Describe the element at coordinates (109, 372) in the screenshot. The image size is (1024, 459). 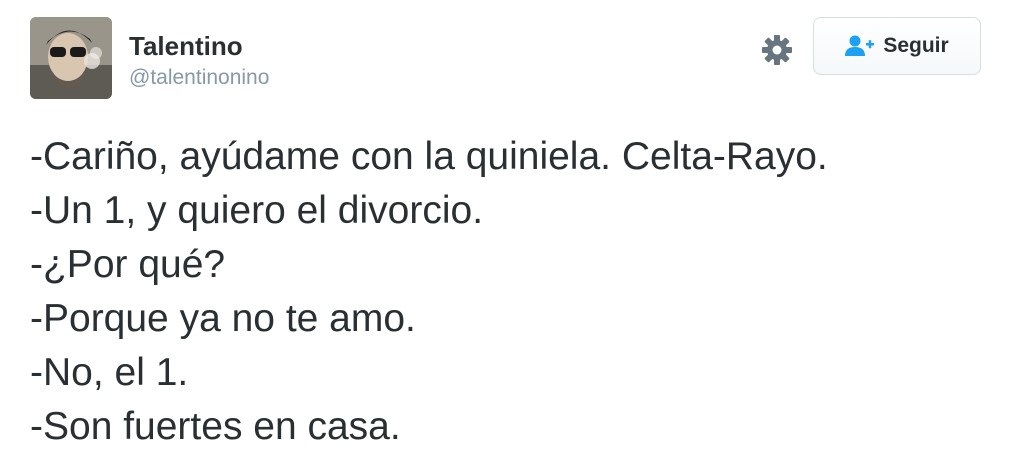
I see `tweet-text-line: -No, el 1.` at that location.